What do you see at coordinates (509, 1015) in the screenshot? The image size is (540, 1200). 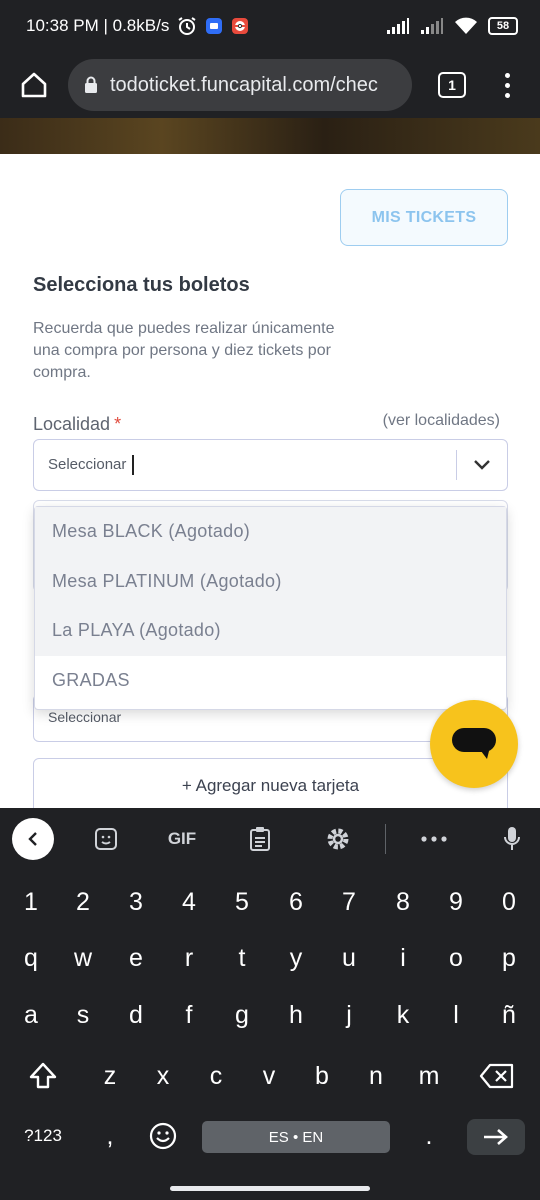 I see `key-enye: ñ` at bounding box center [509, 1015].